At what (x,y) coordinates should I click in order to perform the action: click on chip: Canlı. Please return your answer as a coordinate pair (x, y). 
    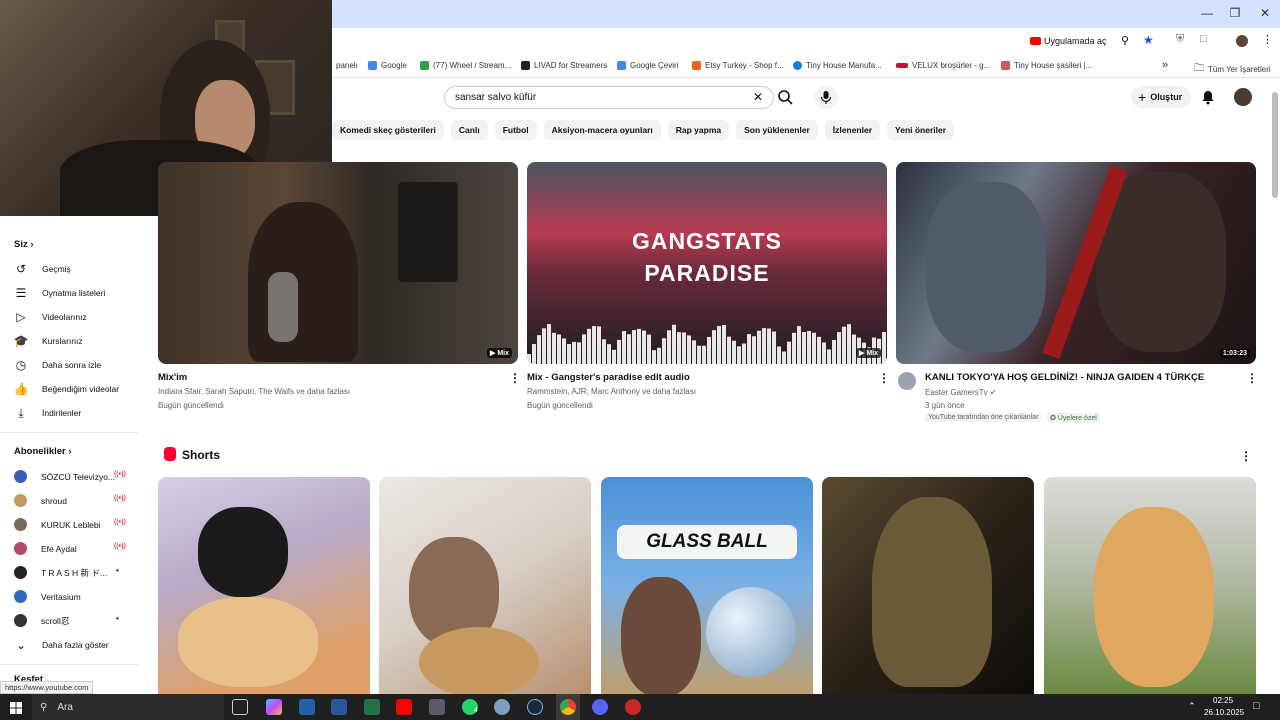
    Looking at the image, I should click on (469, 130).